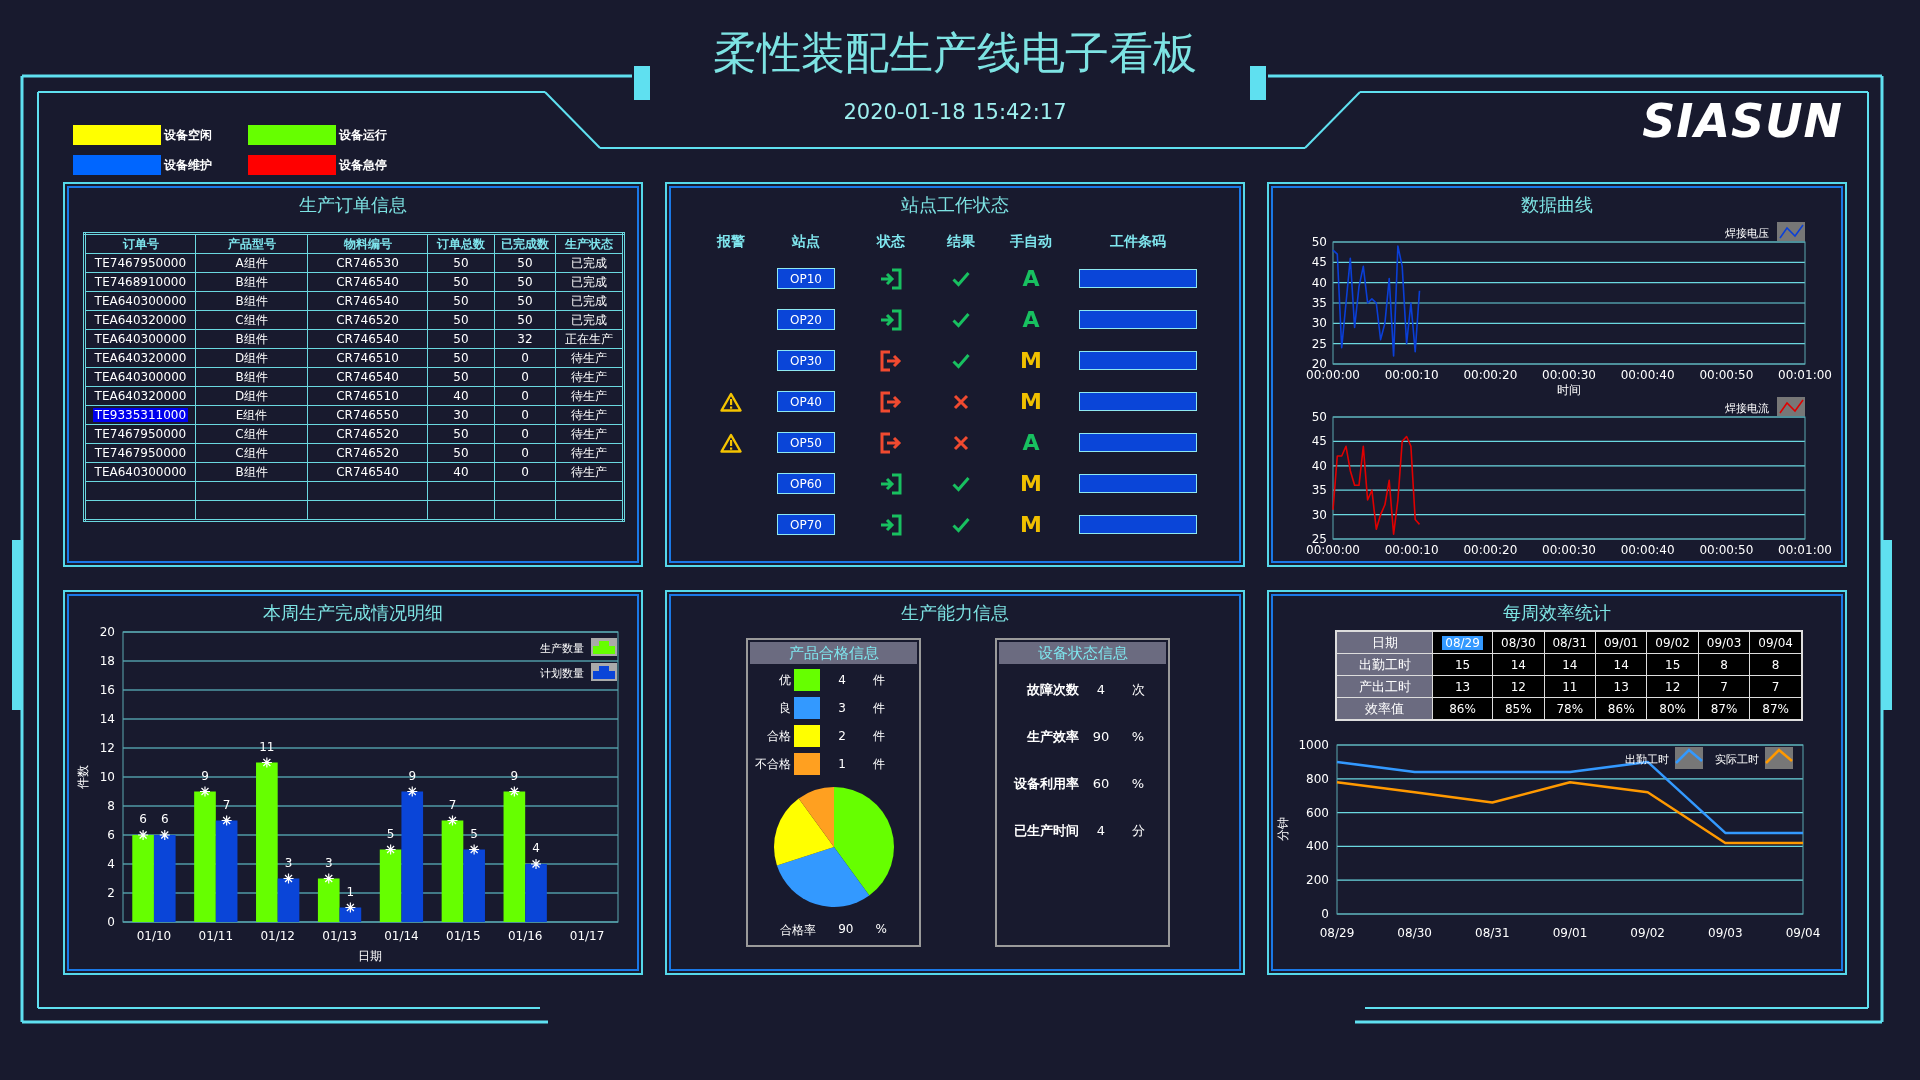 The width and height of the screenshot is (1920, 1080). Describe the element at coordinates (806, 242) in the screenshot. I see `column-header: 站点` at that location.